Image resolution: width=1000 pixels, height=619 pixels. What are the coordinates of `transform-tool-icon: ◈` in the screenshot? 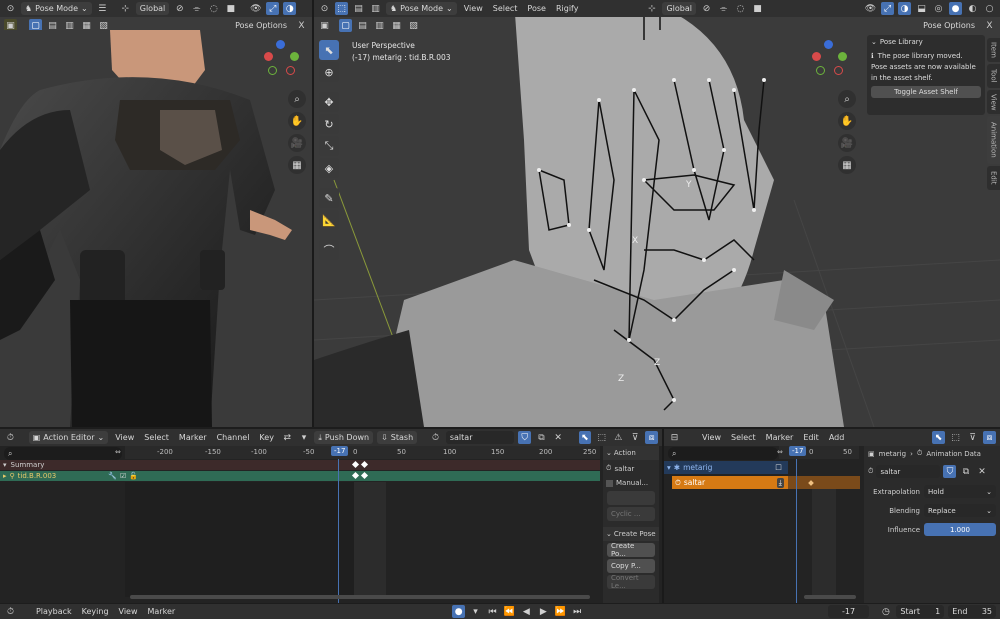 It's located at (329, 168).